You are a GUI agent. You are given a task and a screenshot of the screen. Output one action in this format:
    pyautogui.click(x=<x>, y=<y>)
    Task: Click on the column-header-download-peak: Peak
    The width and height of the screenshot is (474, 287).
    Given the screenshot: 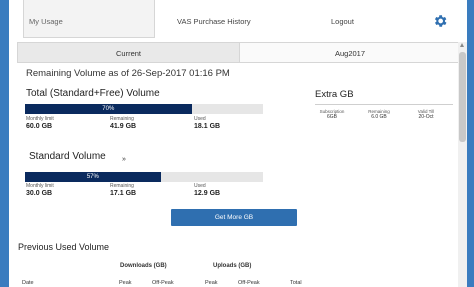 What is the action you would take?
    pyautogui.click(x=125, y=283)
    